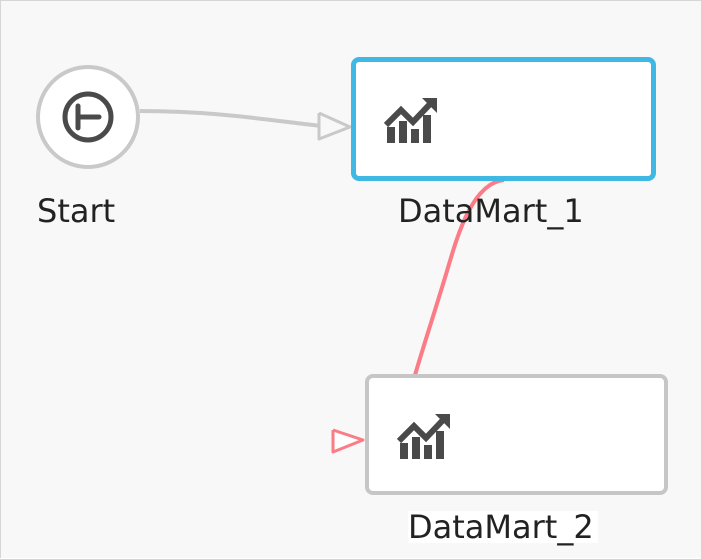 The width and height of the screenshot is (701, 559). I want to click on start-icon, so click(88, 117).